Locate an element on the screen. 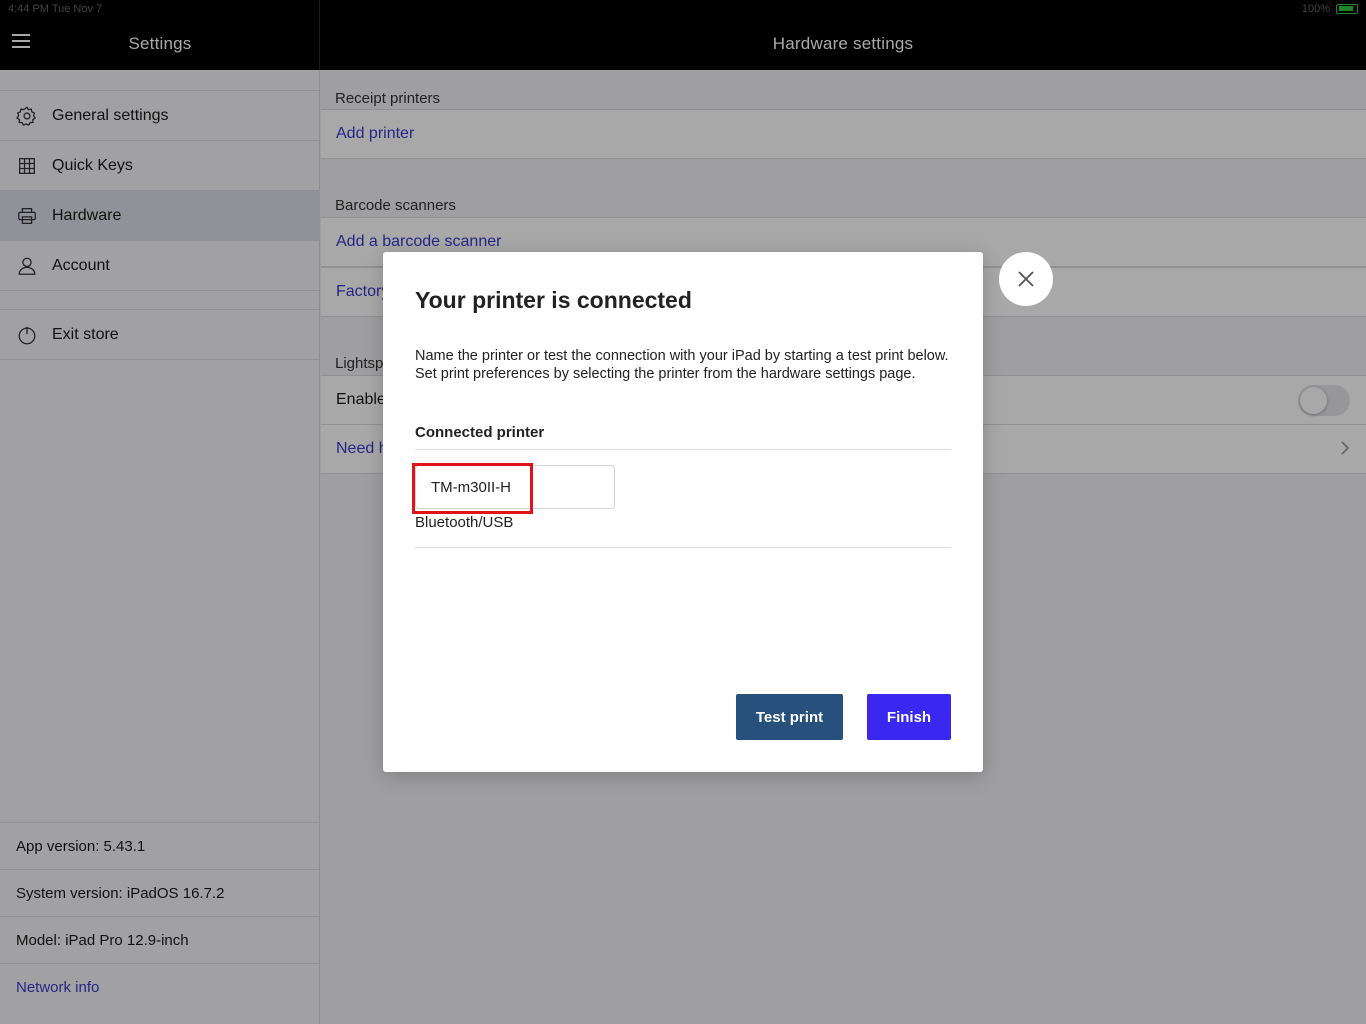 This screenshot has height=1024, width=1366. close-dialog-button is located at coordinates (1026, 279).